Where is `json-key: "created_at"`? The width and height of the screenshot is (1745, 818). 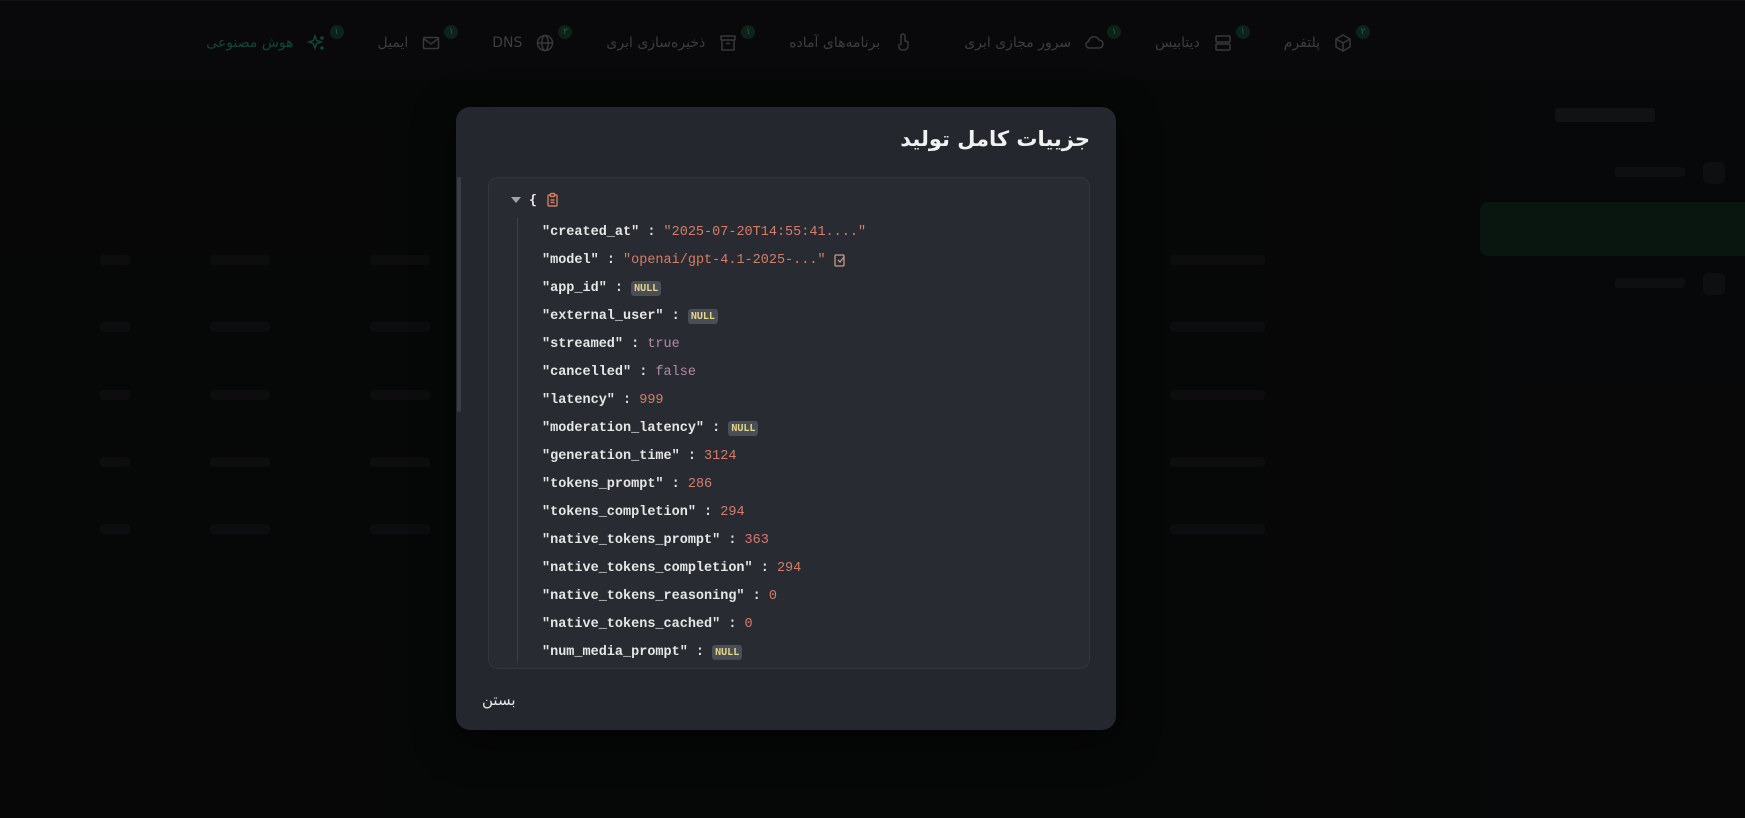 json-key: "created_at" is located at coordinates (591, 232).